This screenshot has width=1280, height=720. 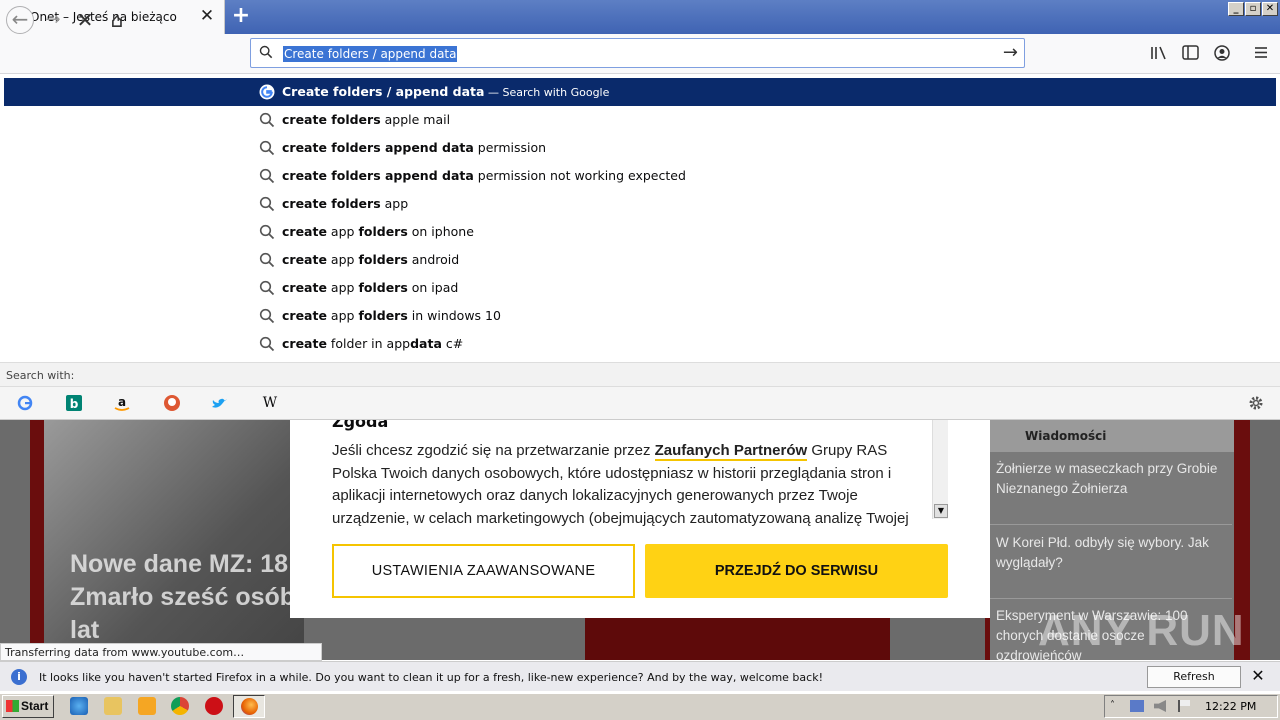 I want to click on scroll-down-icon: ▼, so click(x=941, y=511).